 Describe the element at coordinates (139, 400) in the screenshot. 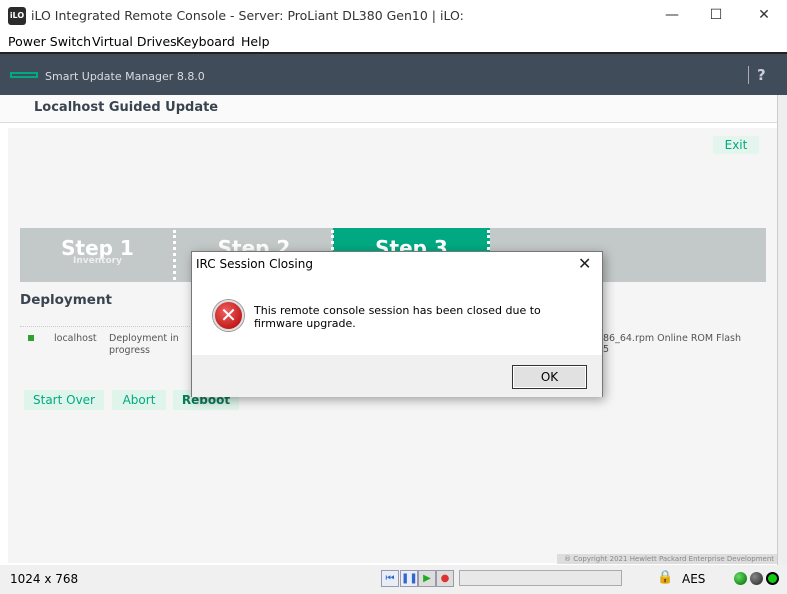

I see `abort-button: Abort` at that location.